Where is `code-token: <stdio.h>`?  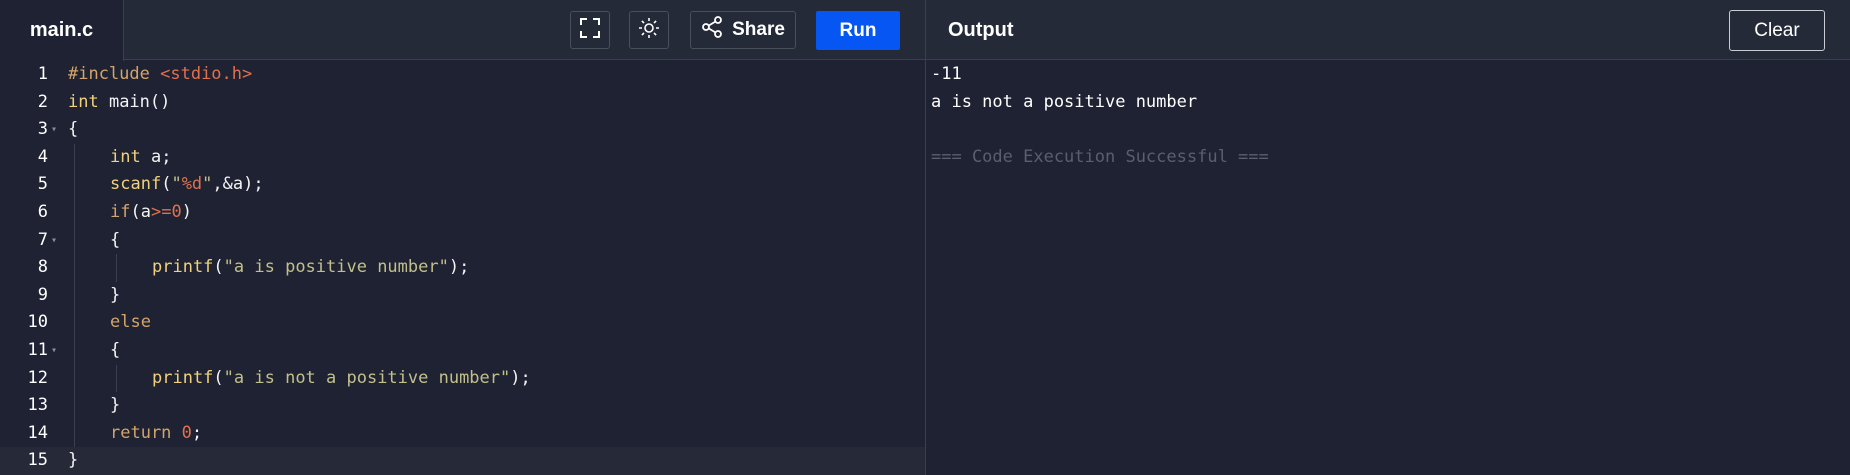
code-token: <stdio.h> is located at coordinates (206, 74).